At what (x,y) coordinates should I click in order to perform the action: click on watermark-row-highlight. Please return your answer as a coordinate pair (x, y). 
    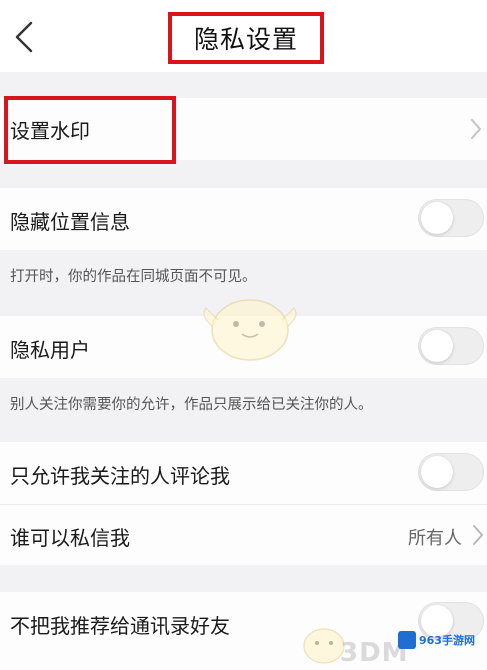
    Looking at the image, I should click on (90, 130).